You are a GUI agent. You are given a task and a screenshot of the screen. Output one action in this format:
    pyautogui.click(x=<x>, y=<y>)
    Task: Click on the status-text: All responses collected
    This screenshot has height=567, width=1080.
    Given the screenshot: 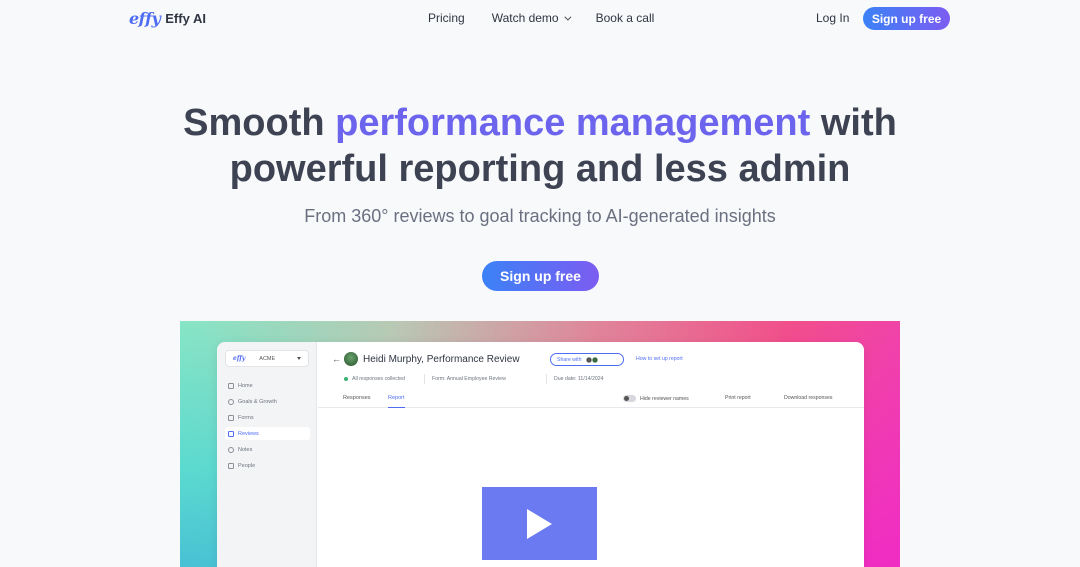 What is the action you would take?
    pyautogui.click(x=379, y=379)
    